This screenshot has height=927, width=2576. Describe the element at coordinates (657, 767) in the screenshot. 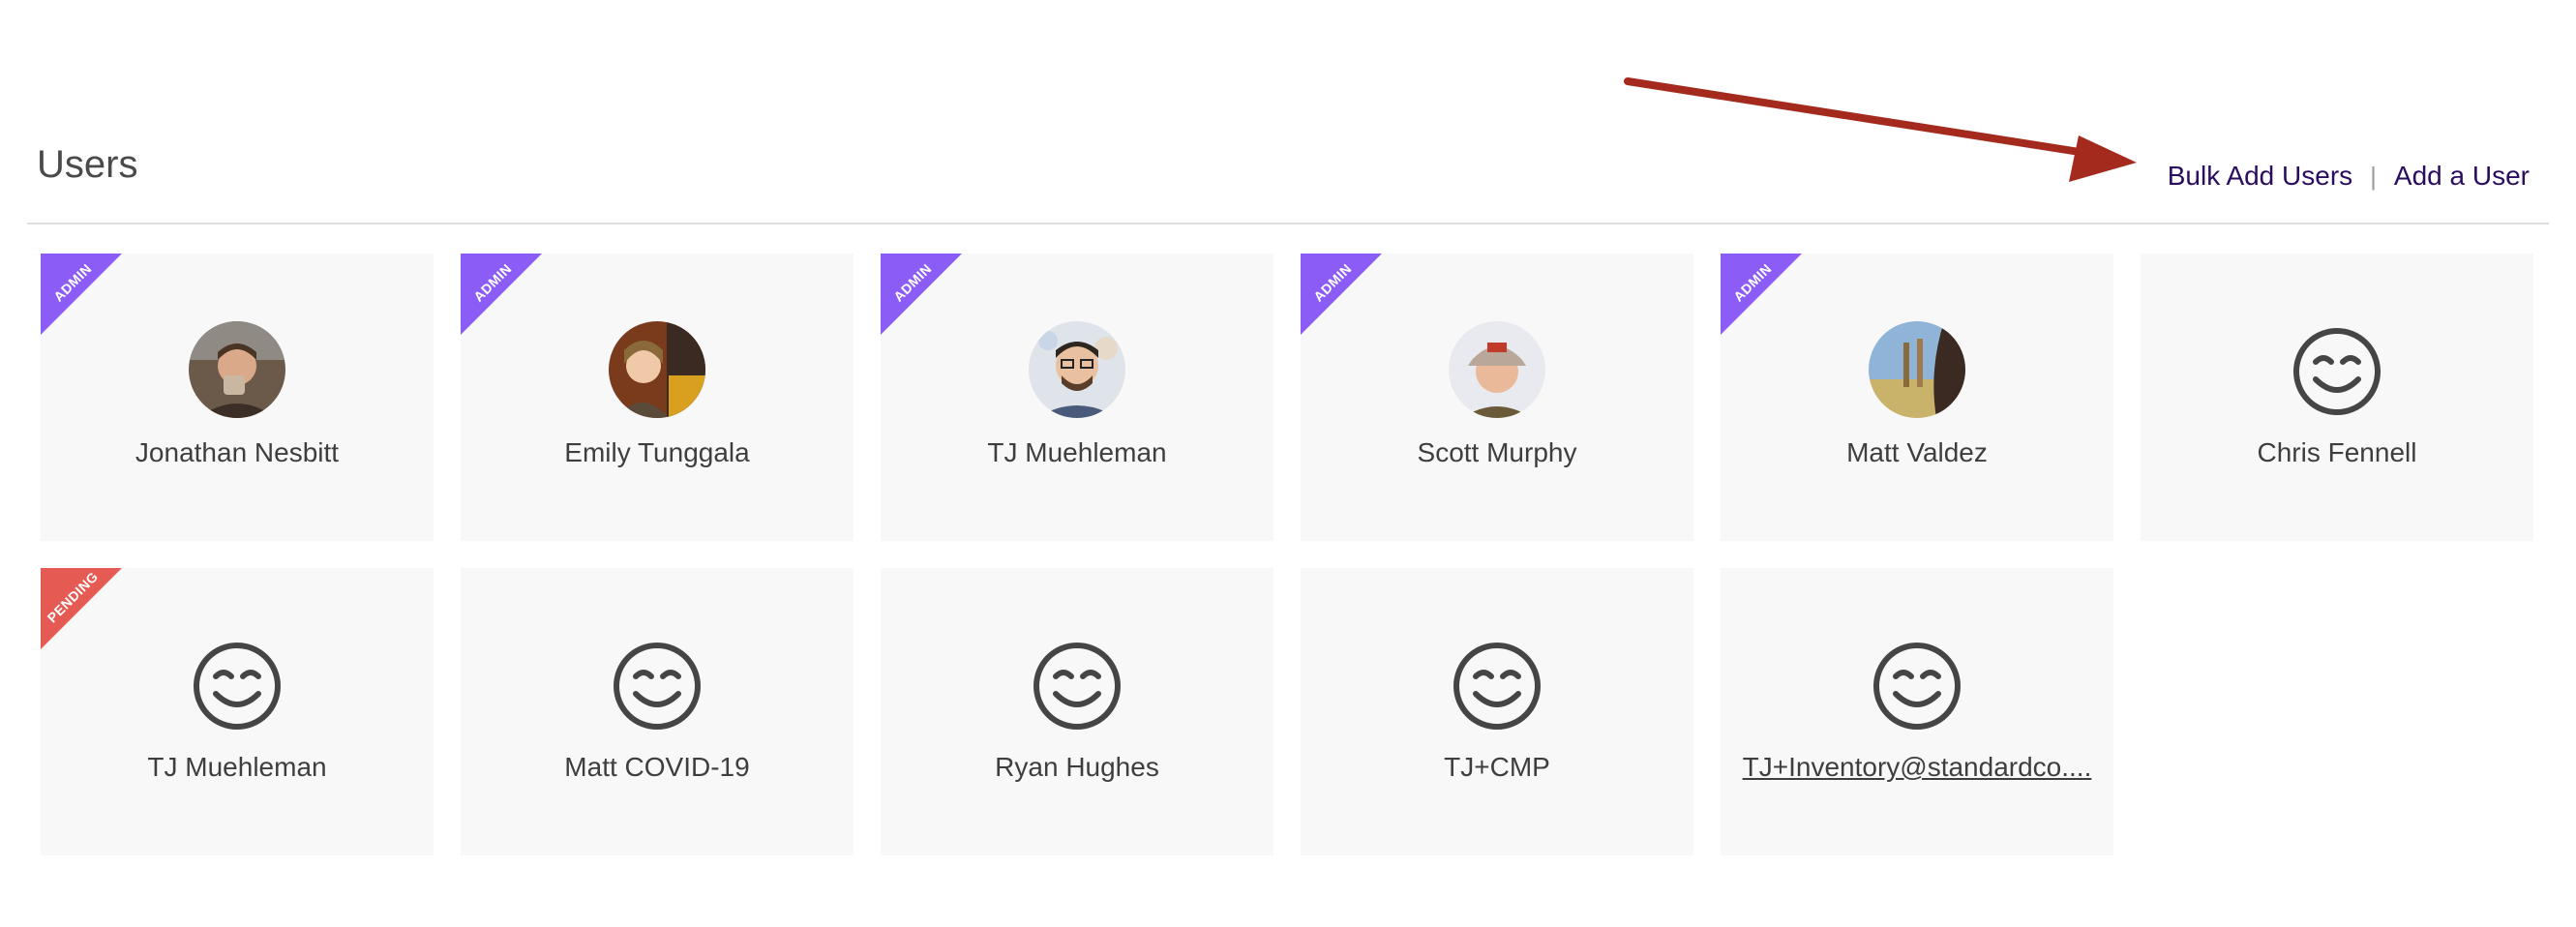

I see `user-name: Matt COVID-19` at that location.